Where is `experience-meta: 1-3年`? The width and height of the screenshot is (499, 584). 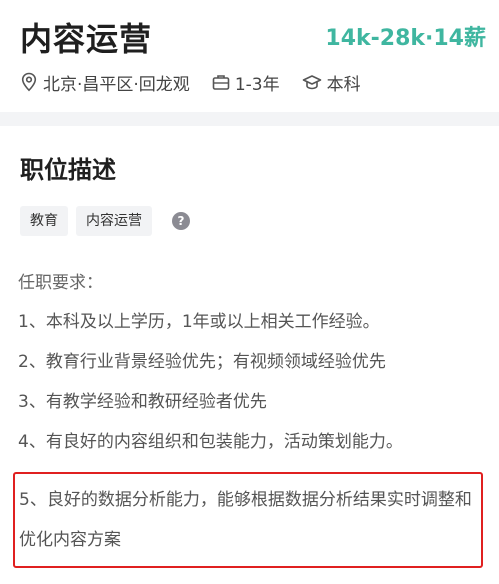 experience-meta: 1-3年 is located at coordinates (246, 82).